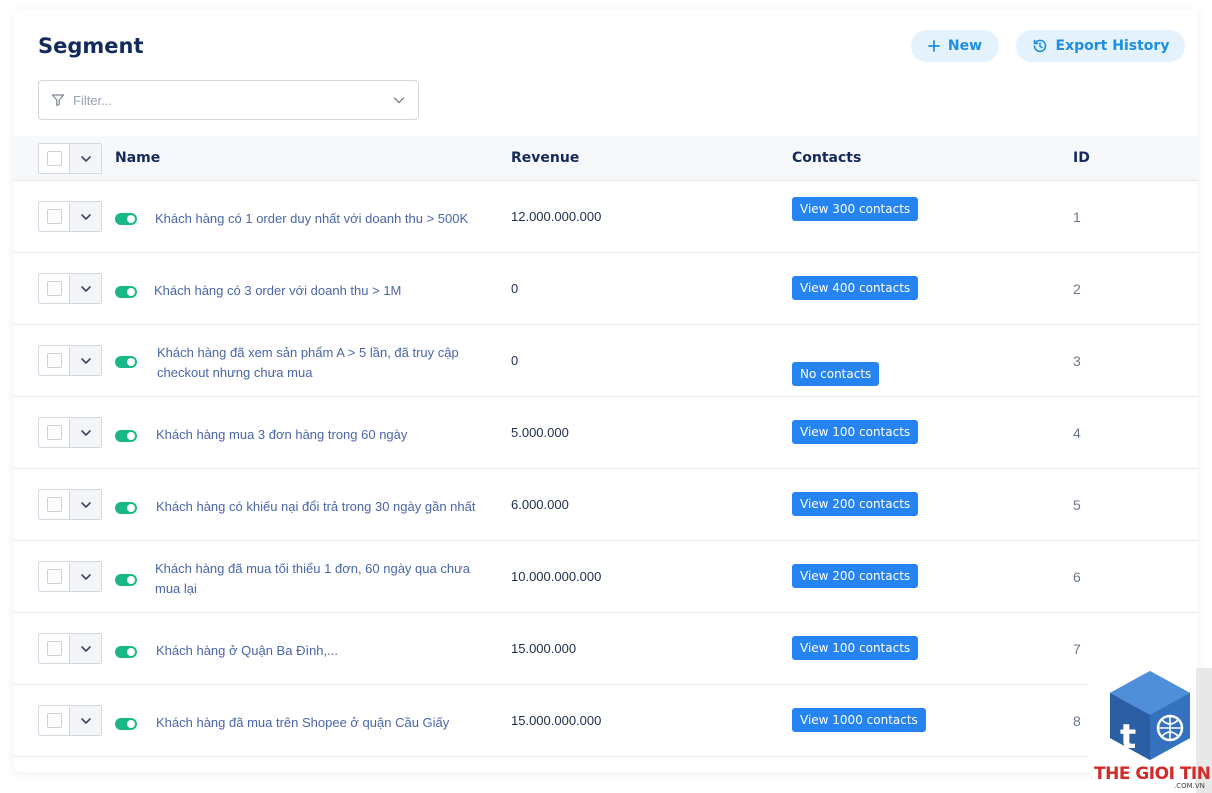 The height and width of the screenshot is (793, 1212). I want to click on new-segment-button: New, so click(955, 46).